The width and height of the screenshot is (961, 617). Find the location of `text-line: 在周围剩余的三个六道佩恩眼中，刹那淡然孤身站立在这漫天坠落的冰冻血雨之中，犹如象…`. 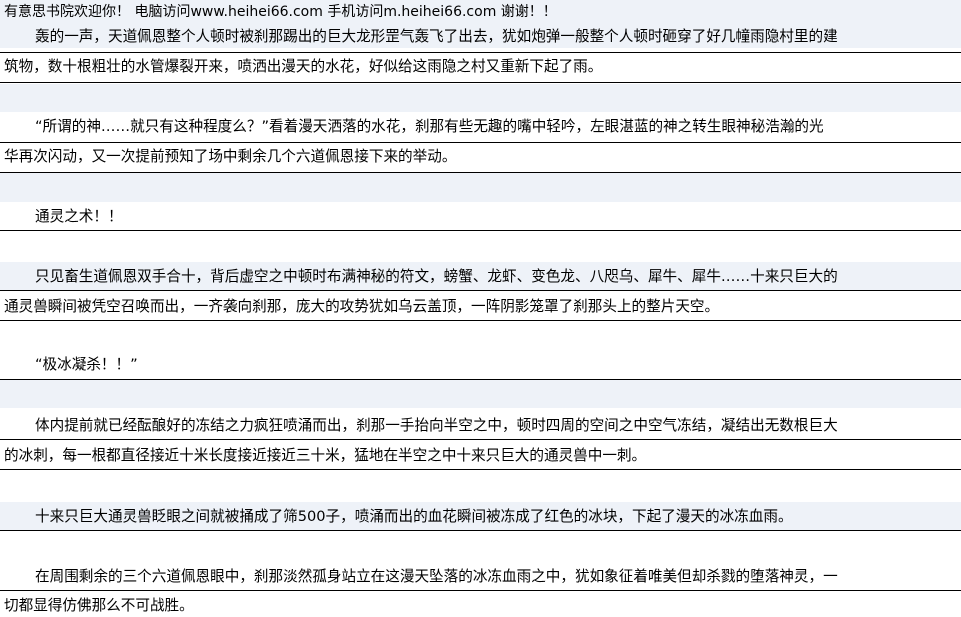

text-line: 在周围剩余的三个六道佩恩眼中，刹那淡然孤身站立在这漫天坠落的冰冻血雨之中，犹如象… is located at coordinates (436, 576).